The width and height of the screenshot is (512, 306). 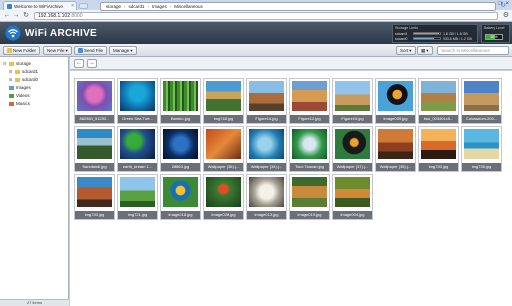 What do you see at coordinates (180, 197) in the screenshot?
I see `file-thumbnail: image018.jpg` at bounding box center [180, 197].